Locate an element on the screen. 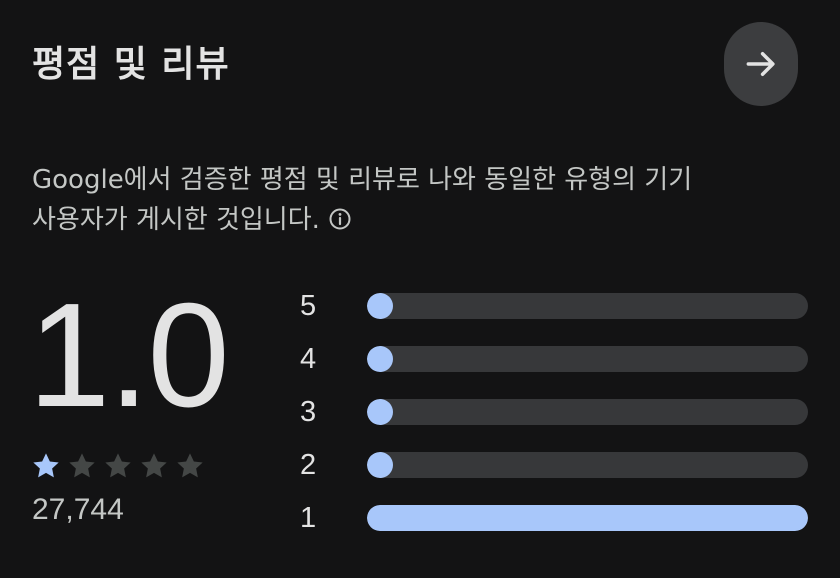 Image resolution: width=840 pixels, height=578 pixels. histogram-label: 4 is located at coordinates (308, 359).